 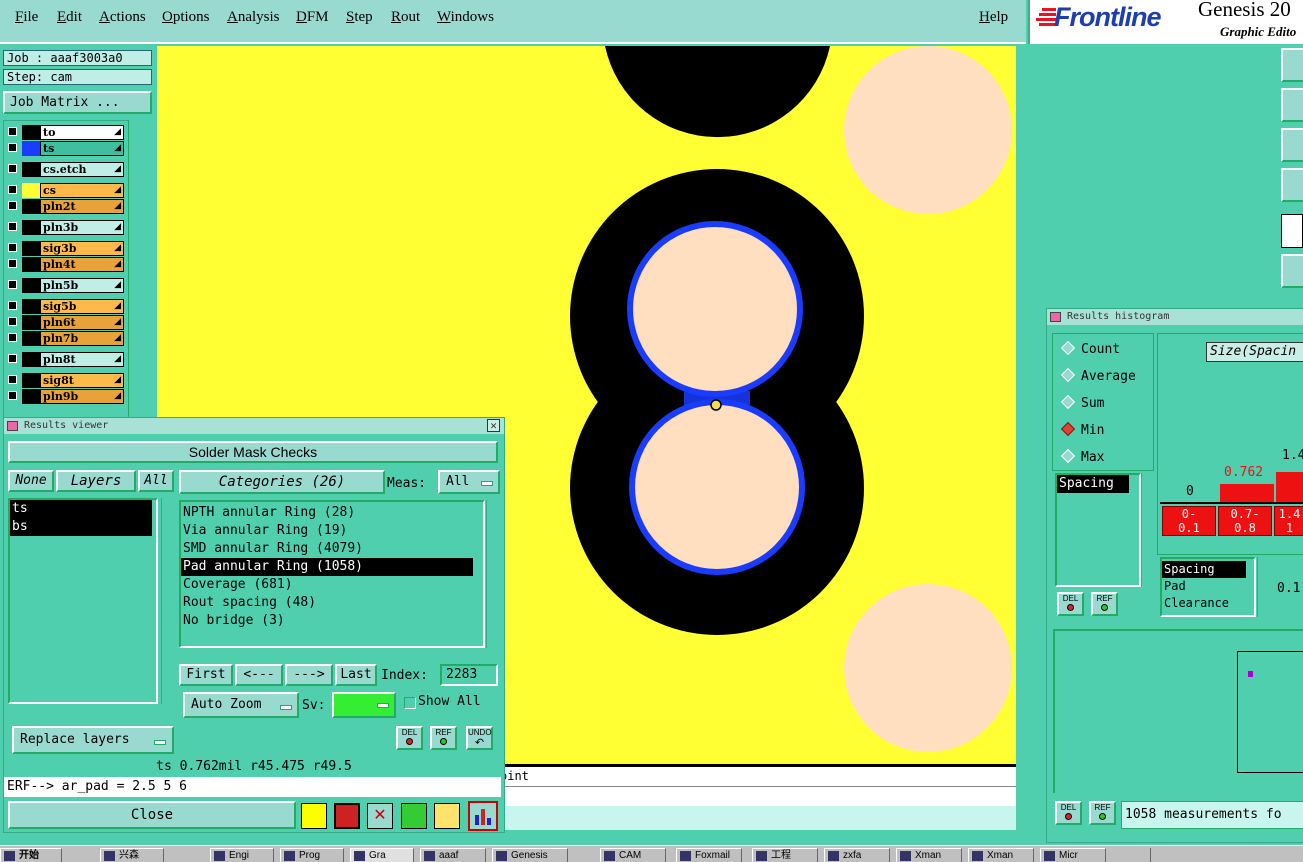 I want to click on stop-tool-icon, so click(x=347, y=816).